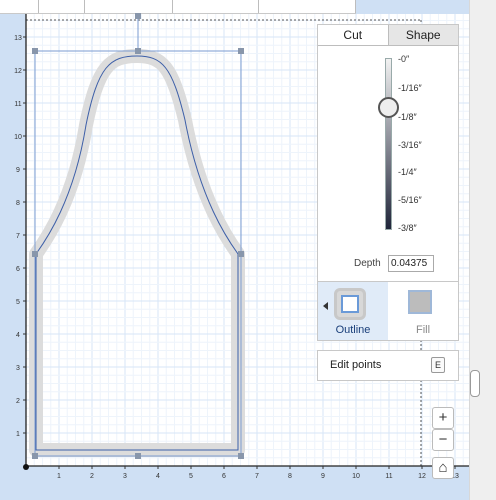 The image size is (496, 500). I want to click on edit-points-label: Edit points, so click(356, 365).